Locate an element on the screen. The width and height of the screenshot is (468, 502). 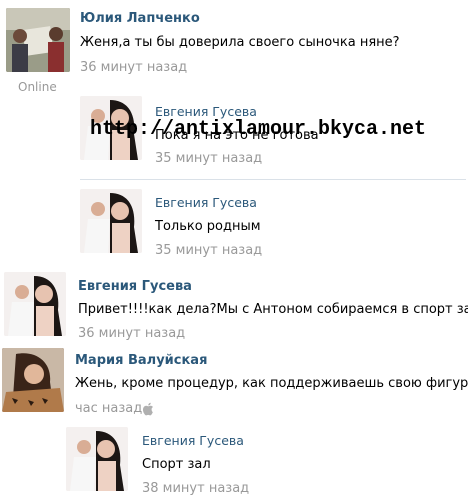
message-time: час назад is located at coordinates (108, 408).